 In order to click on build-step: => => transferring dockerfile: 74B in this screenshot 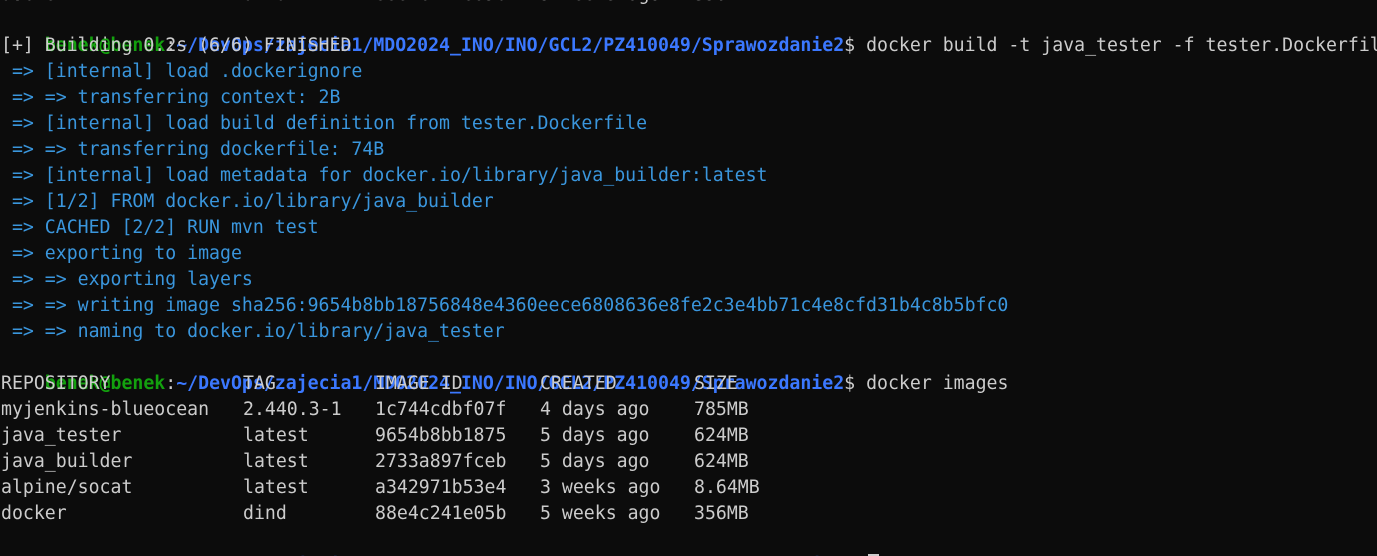, I will do `click(193, 149)`.